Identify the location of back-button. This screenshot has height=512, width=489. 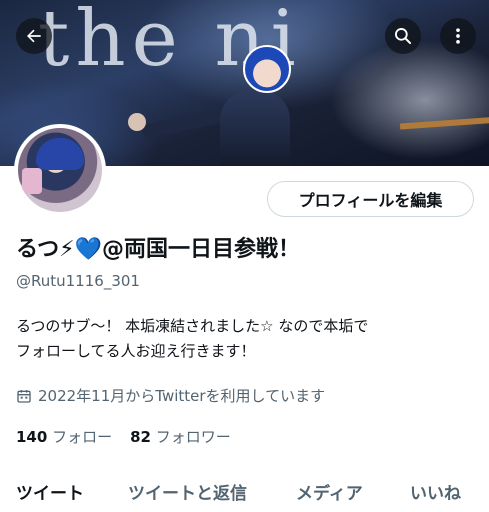
(34, 36).